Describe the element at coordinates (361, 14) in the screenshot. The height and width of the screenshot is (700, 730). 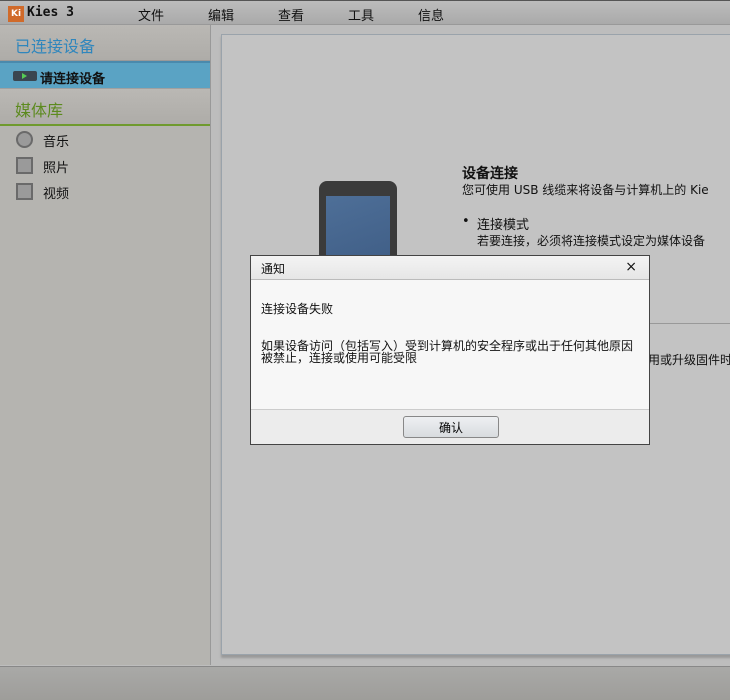
I see `menu-tools: 工具` at that location.